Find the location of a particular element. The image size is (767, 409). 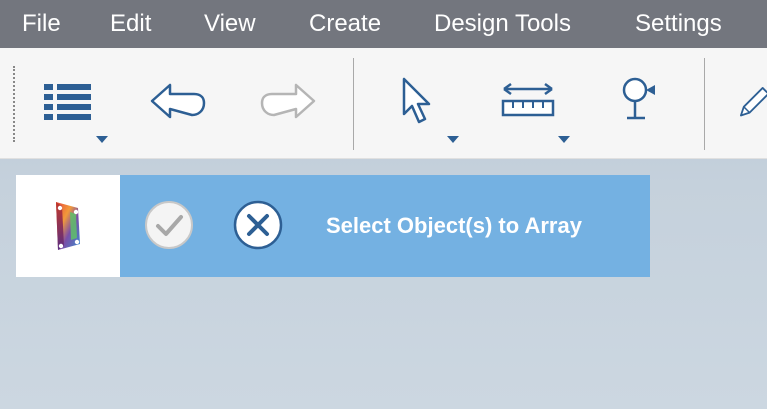

undo-button is located at coordinates (178, 101).